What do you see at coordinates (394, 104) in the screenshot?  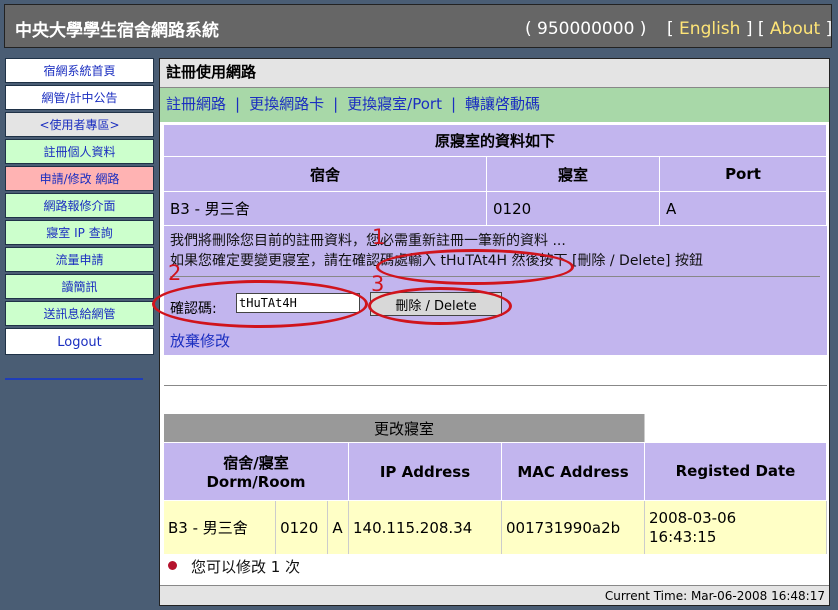 I see `tab-change-room: 更換寢室/Port` at bounding box center [394, 104].